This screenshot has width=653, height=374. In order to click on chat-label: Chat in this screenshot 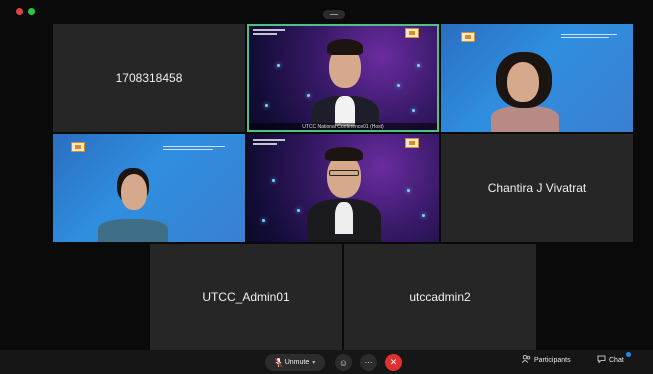, I will do `click(616, 360)`.